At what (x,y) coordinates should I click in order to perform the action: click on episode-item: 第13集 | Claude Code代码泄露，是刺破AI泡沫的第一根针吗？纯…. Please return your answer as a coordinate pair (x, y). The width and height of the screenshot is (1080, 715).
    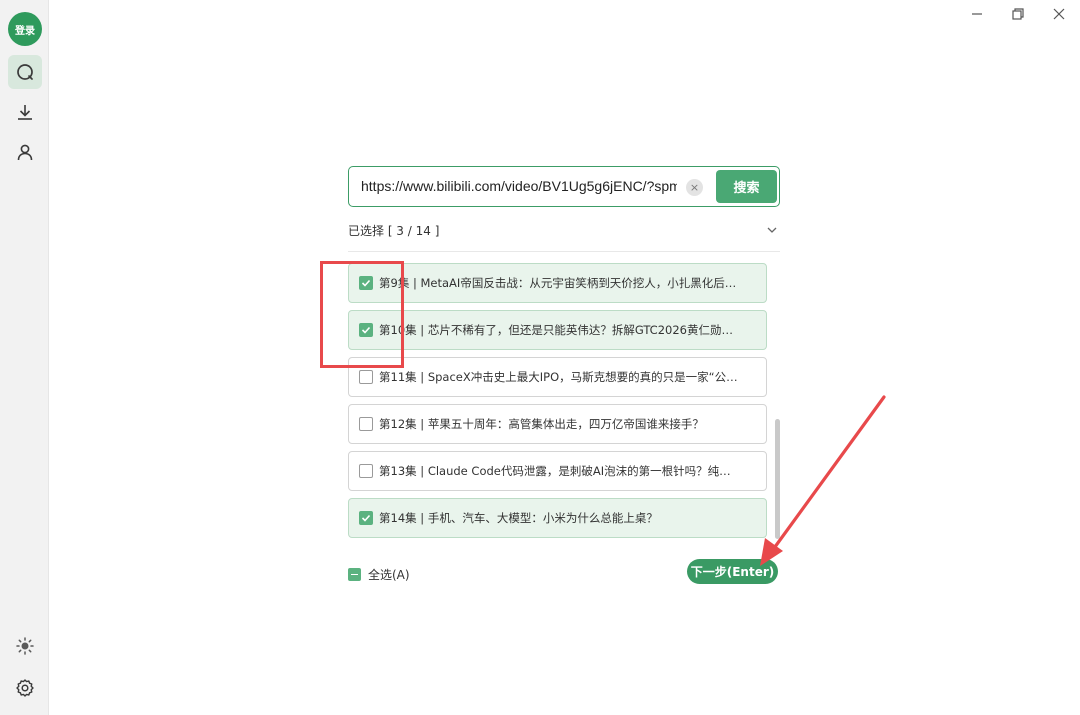
    Looking at the image, I should click on (557, 471).